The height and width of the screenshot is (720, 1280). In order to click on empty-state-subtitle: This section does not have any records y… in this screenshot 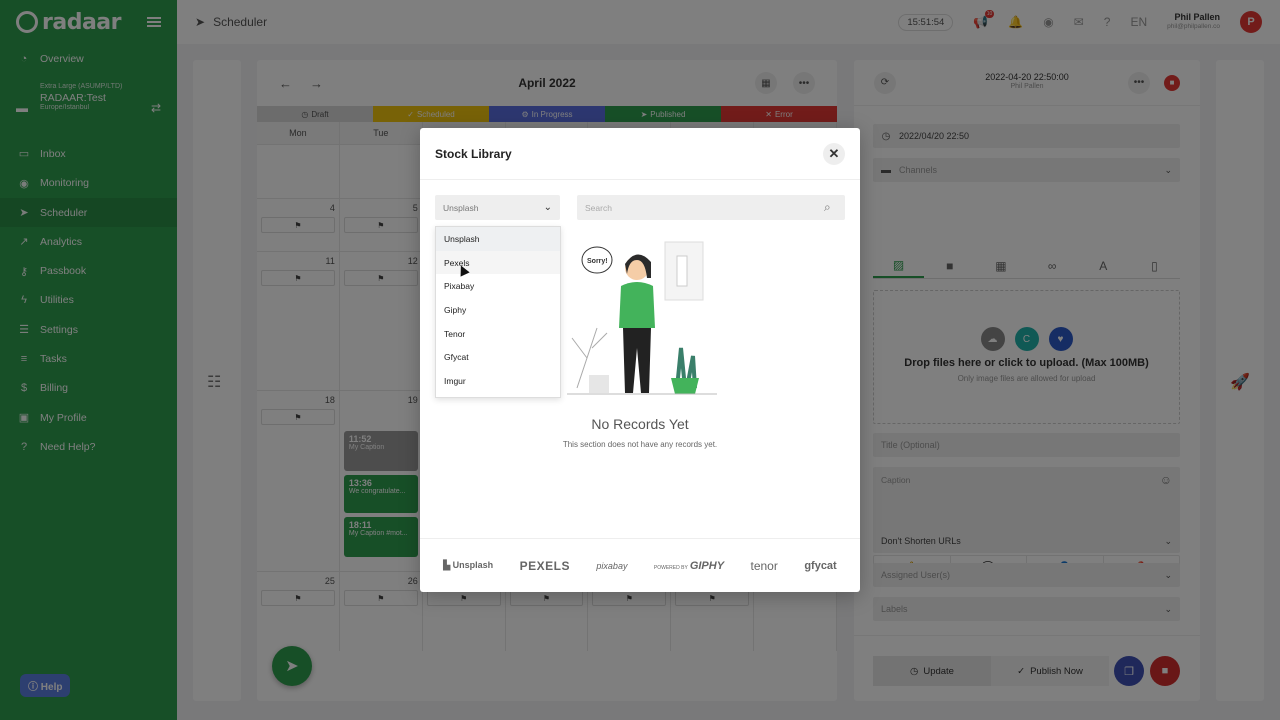, I will do `click(640, 444)`.